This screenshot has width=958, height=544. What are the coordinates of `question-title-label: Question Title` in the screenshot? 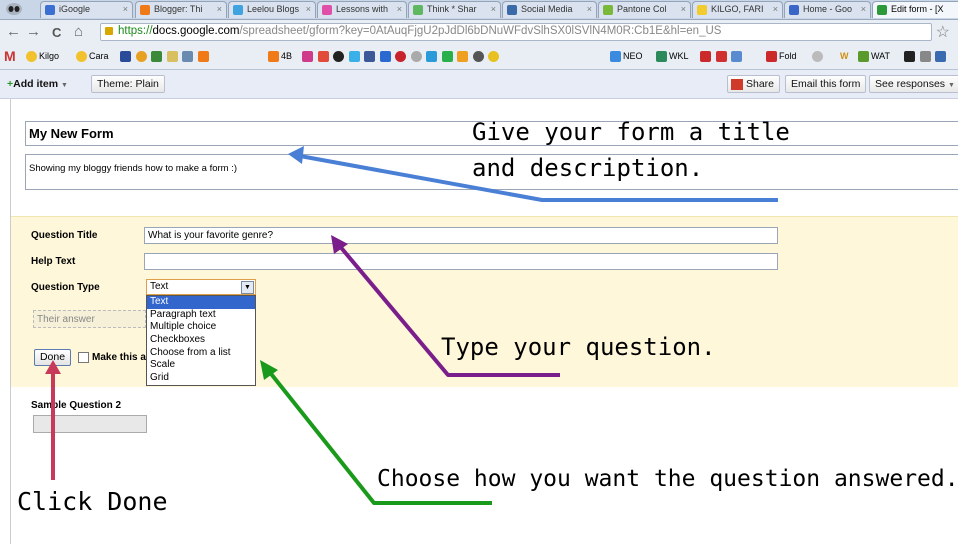 It's located at (64, 235).